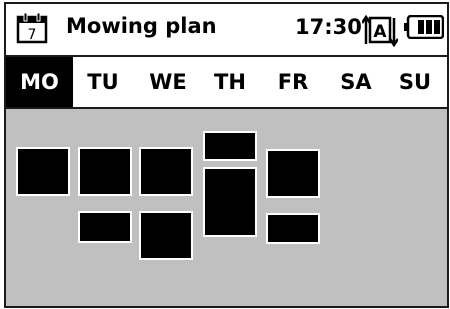  What do you see at coordinates (415, 82) in the screenshot?
I see `tab-sunday: SU` at bounding box center [415, 82].